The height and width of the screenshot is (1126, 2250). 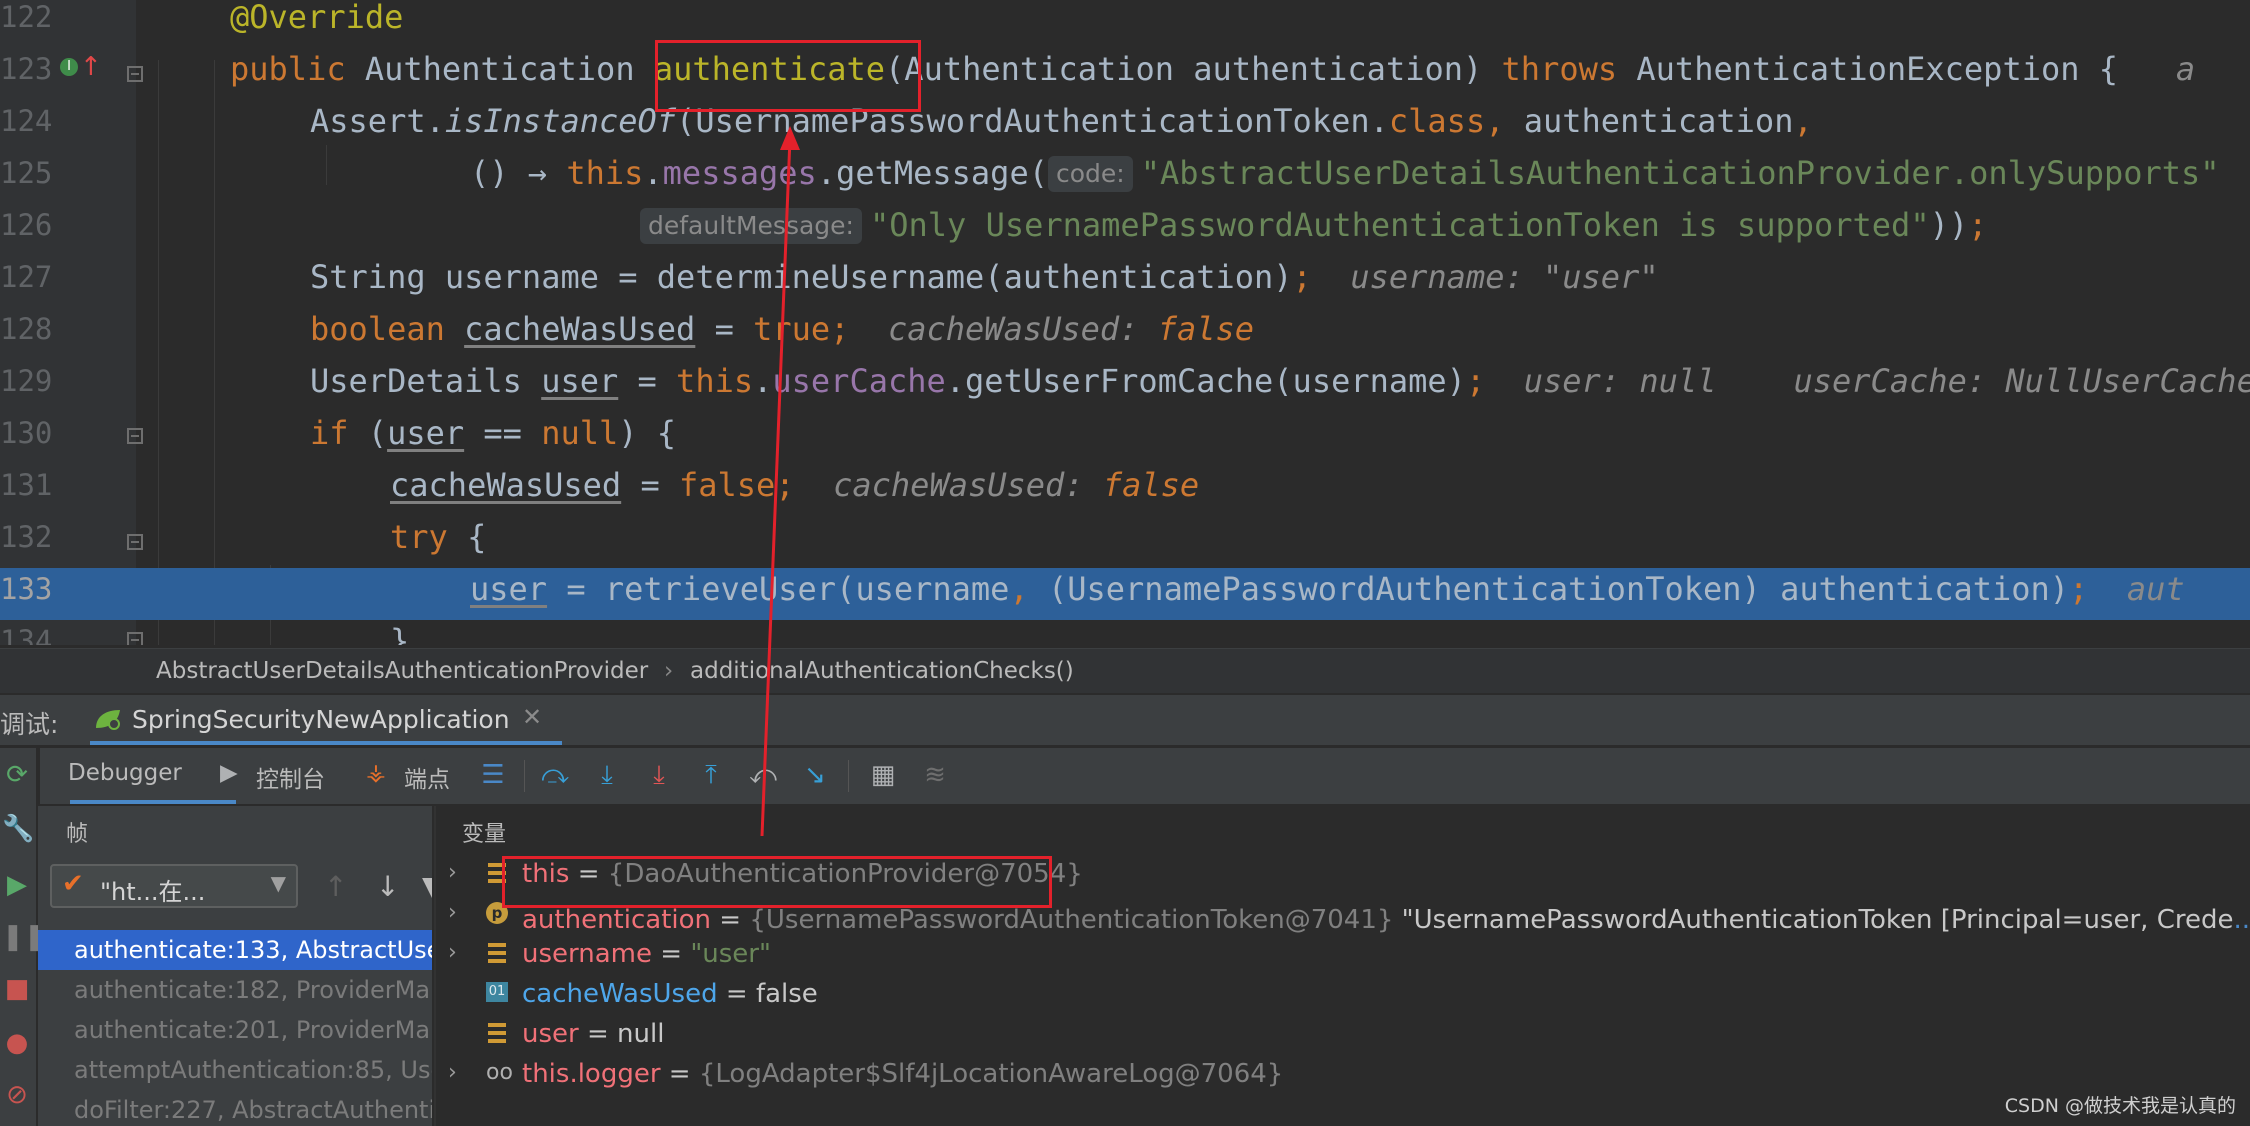 What do you see at coordinates (751, 226) in the screenshot?
I see `parameter-hint: defaultMessage:` at bounding box center [751, 226].